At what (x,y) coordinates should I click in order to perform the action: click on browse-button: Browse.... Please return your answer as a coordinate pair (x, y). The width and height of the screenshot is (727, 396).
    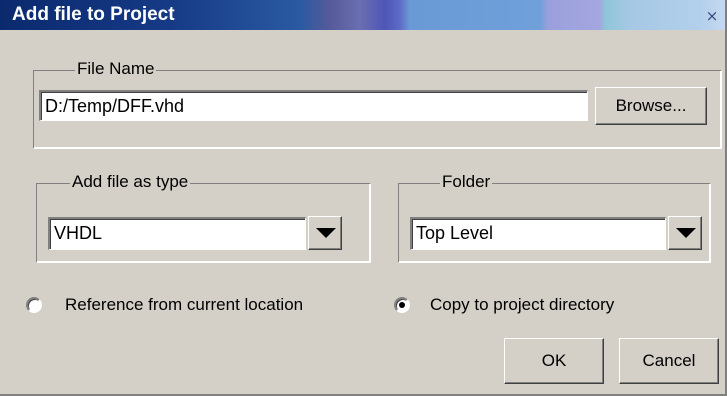
    Looking at the image, I should click on (651, 106).